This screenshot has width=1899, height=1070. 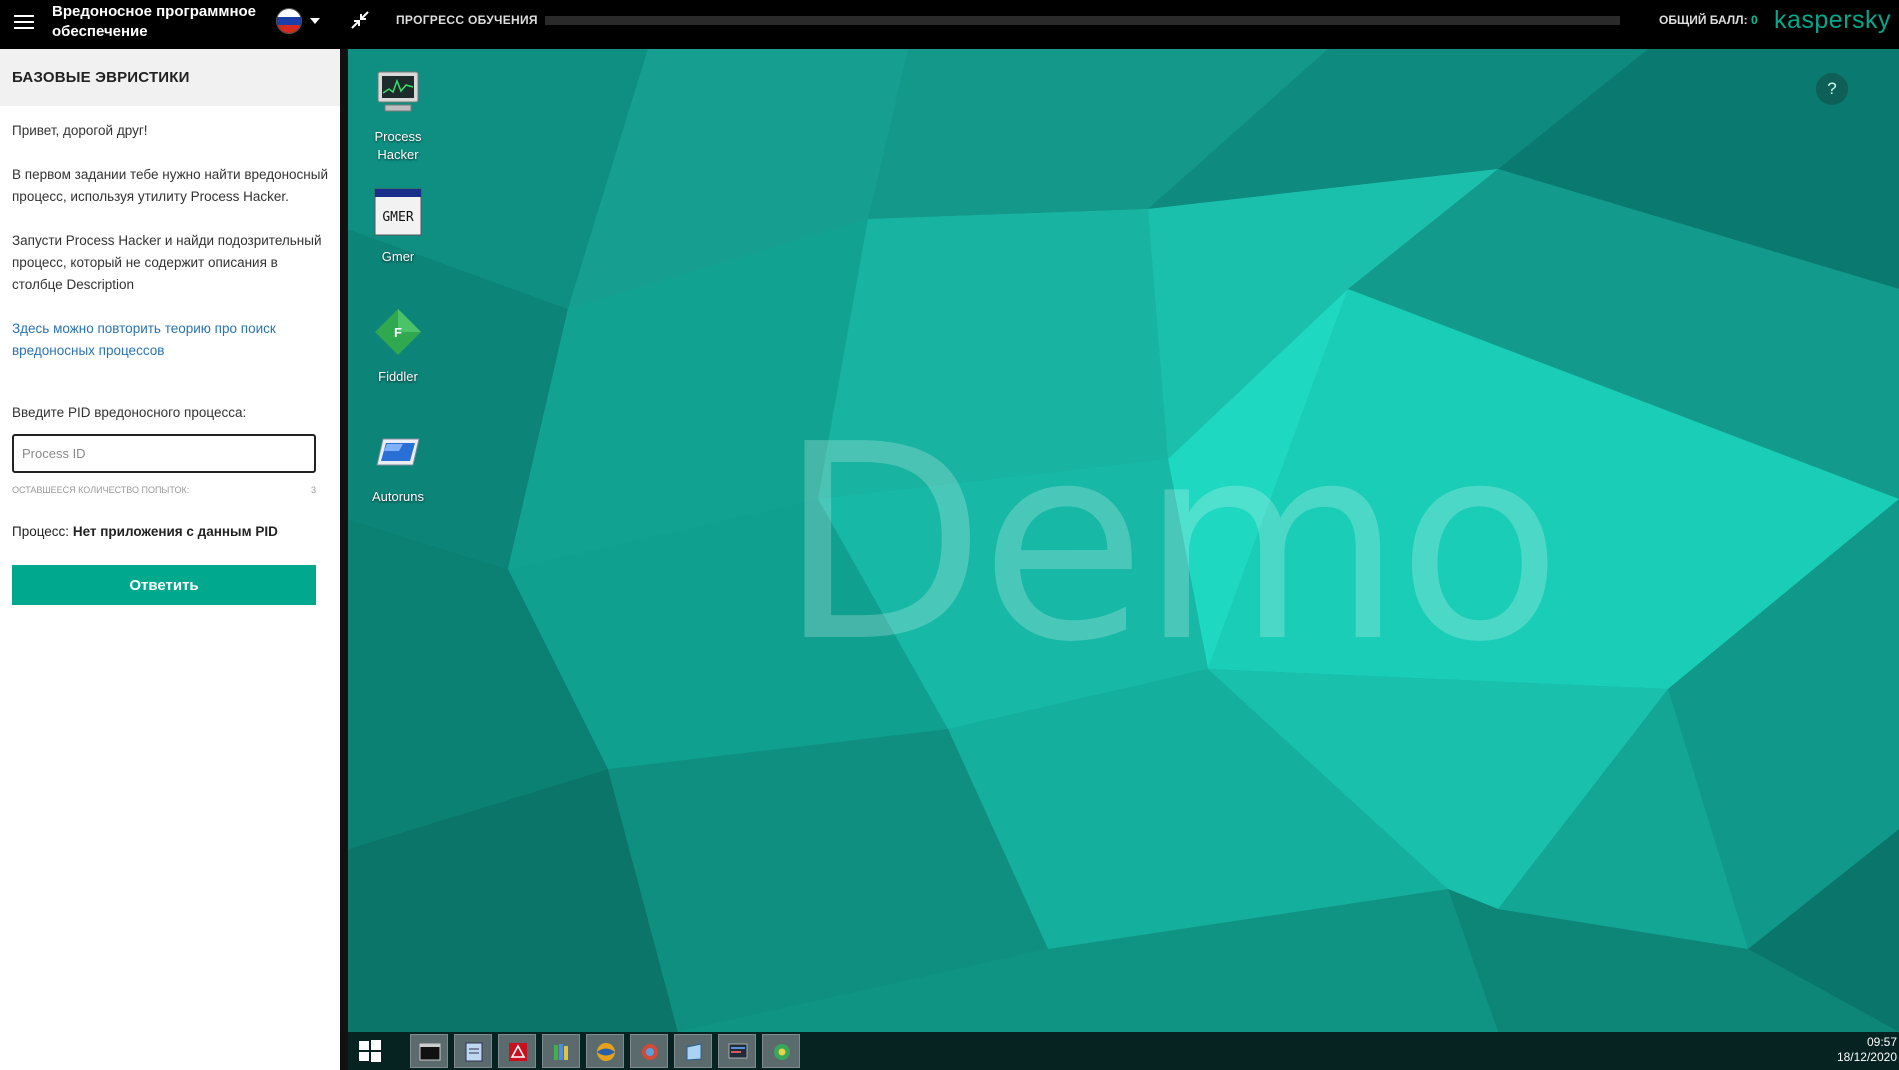 I want to click on taskbar-library, so click(x=561, y=1051).